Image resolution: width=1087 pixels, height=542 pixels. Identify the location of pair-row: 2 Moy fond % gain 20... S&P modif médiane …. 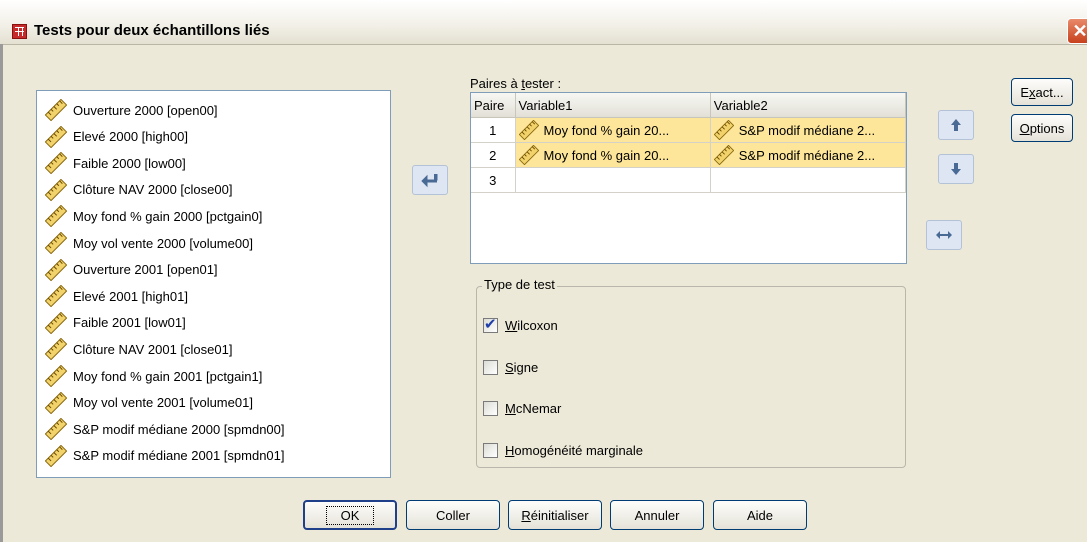
(689, 155).